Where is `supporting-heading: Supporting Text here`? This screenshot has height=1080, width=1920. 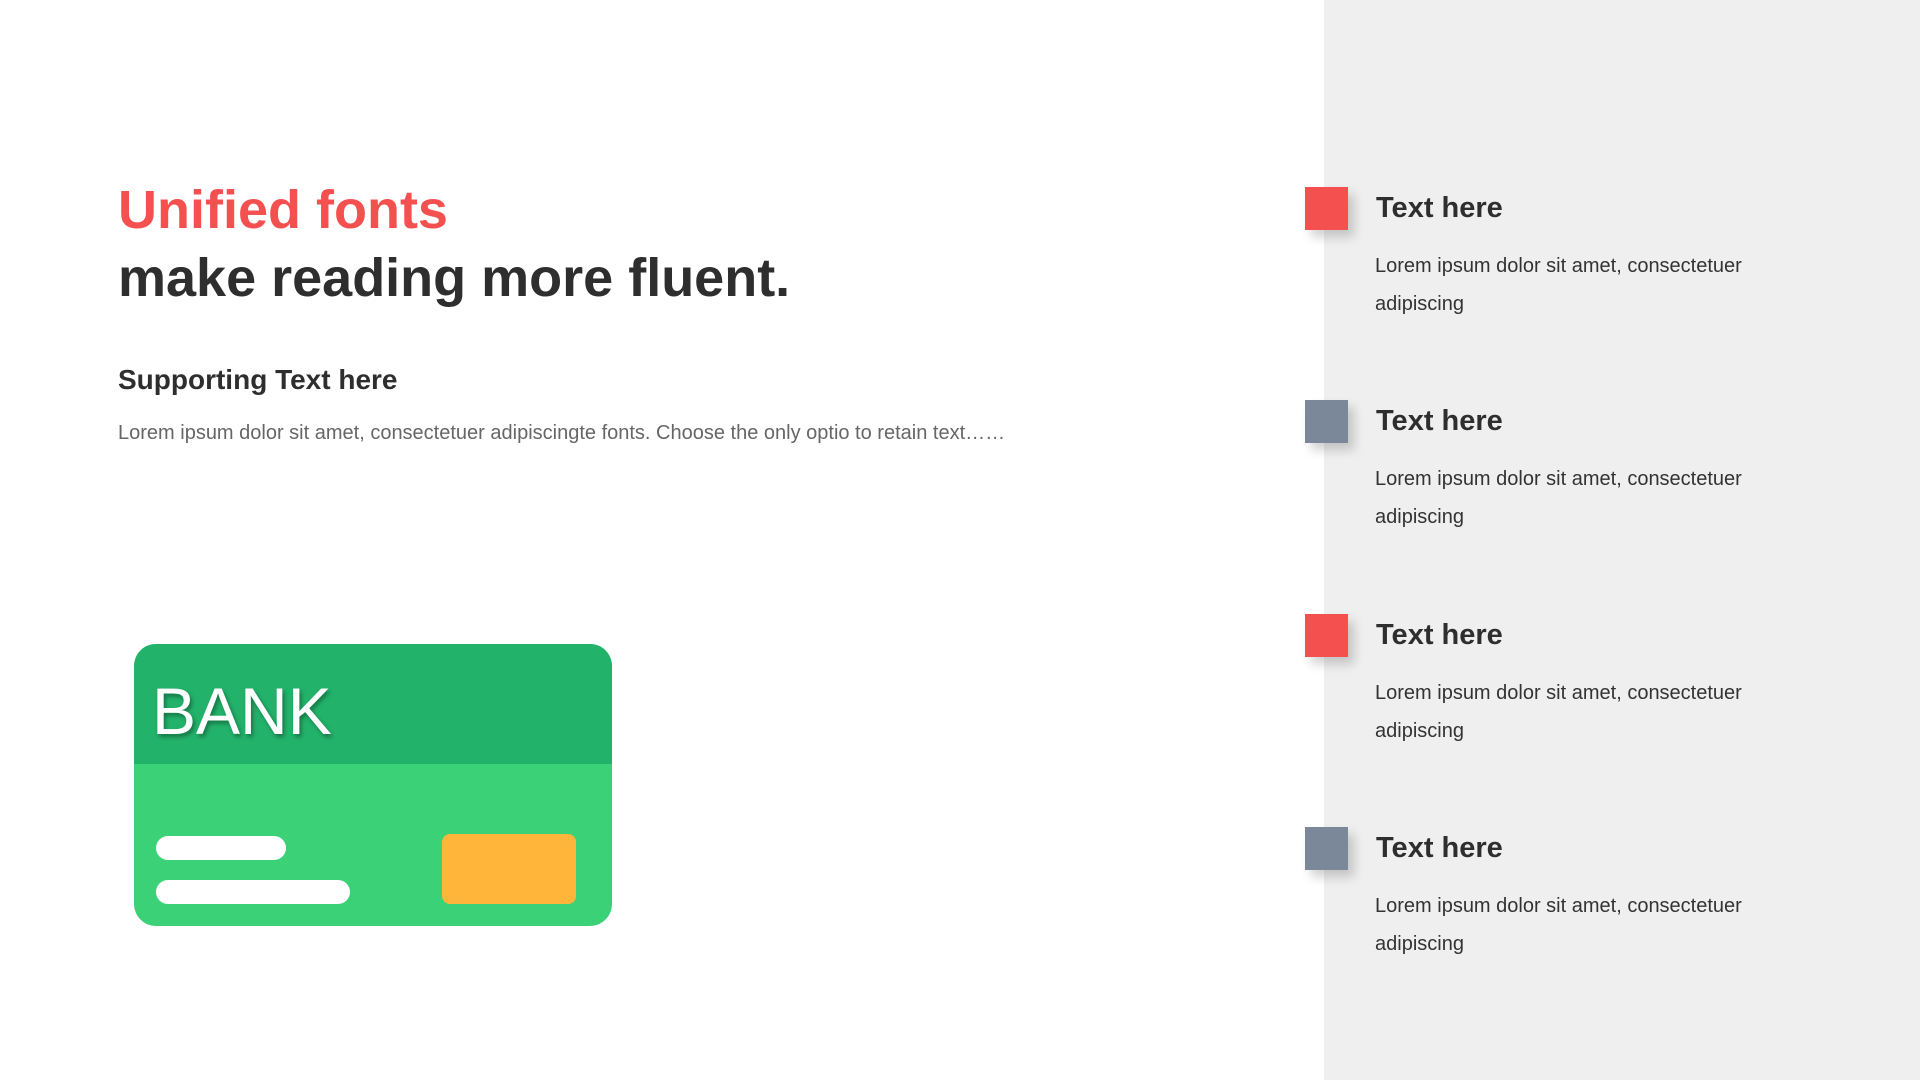
supporting-heading: Supporting Text here is located at coordinates (258, 379).